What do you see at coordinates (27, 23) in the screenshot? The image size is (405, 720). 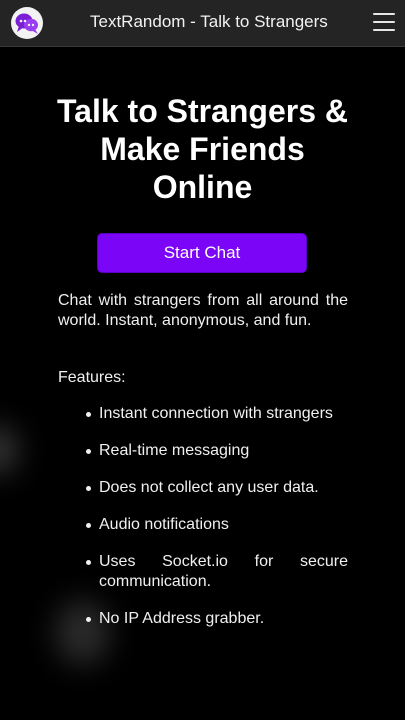 I see `chat-bubbles-icon` at bounding box center [27, 23].